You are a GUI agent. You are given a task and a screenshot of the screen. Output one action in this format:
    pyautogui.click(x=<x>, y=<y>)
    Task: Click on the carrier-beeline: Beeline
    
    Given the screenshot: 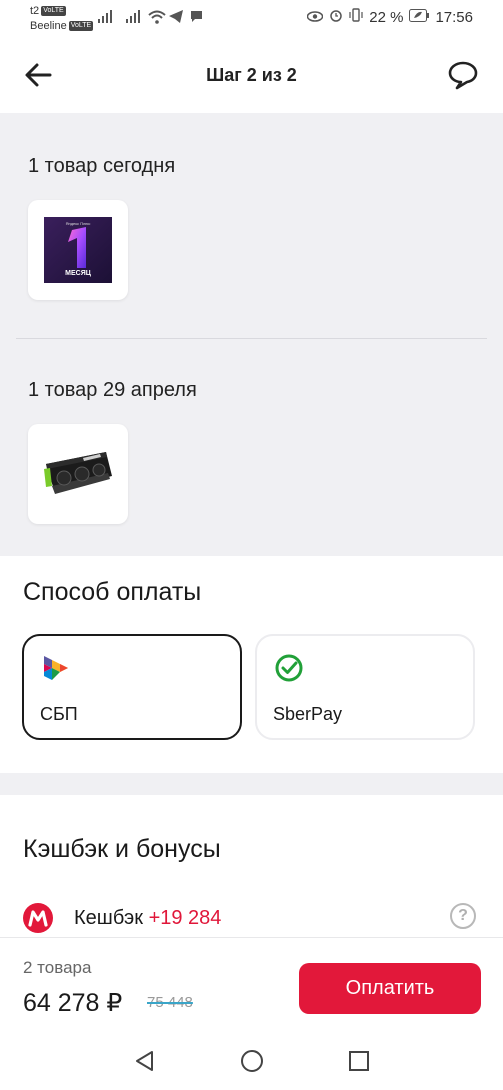 What is the action you would take?
    pyautogui.click(x=48, y=26)
    